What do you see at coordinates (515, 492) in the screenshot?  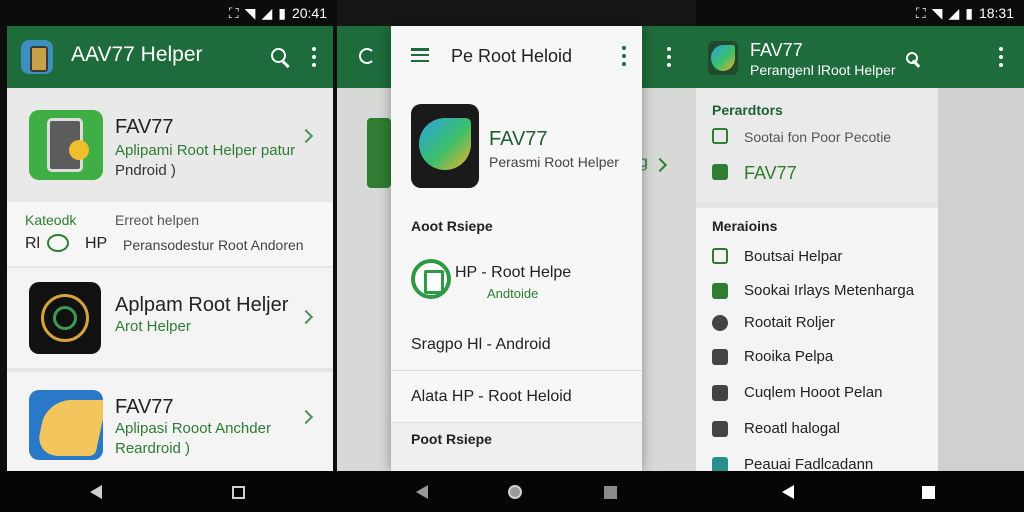 I see `home-icon` at bounding box center [515, 492].